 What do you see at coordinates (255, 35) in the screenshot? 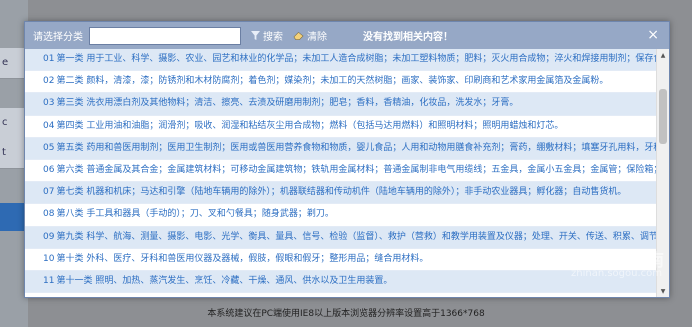
I see `filter-icon` at bounding box center [255, 35].